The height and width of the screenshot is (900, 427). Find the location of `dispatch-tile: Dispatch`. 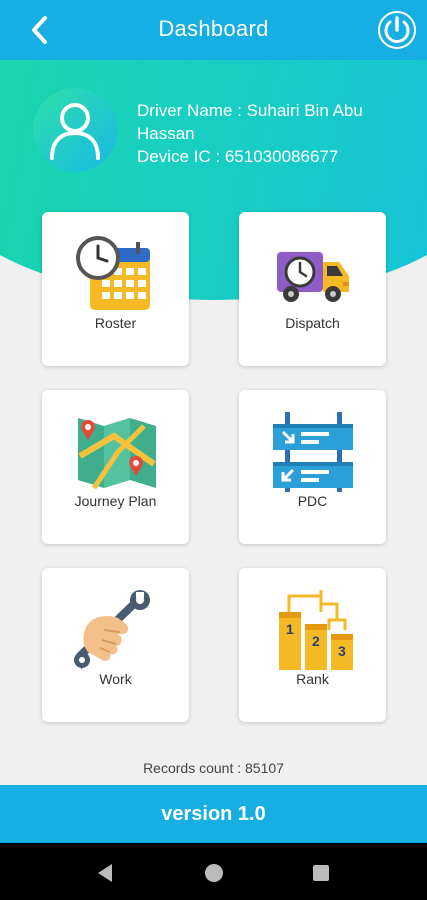

dispatch-tile: Dispatch is located at coordinates (312, 289).